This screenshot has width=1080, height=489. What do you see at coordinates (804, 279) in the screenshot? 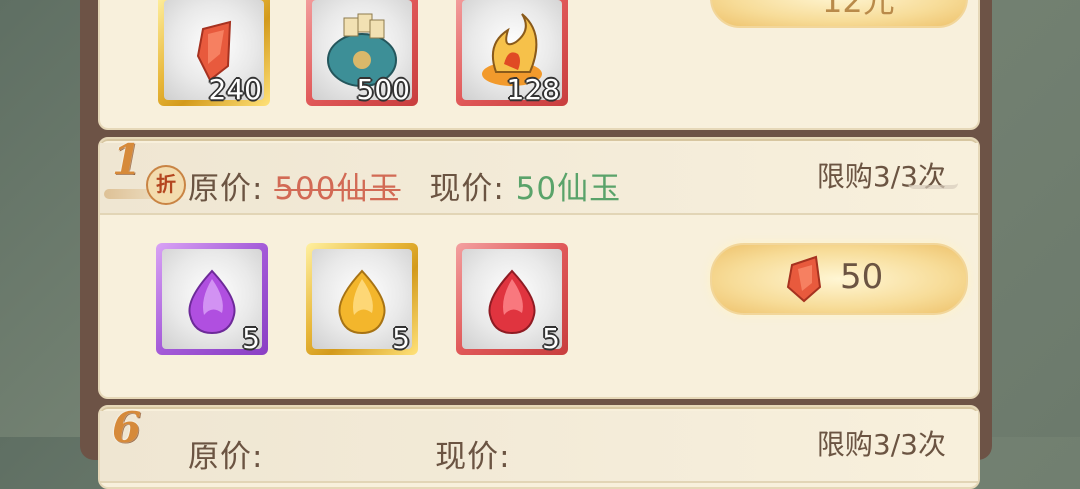
I see `jade-crystal-icon` at bounding box center [804, 279].